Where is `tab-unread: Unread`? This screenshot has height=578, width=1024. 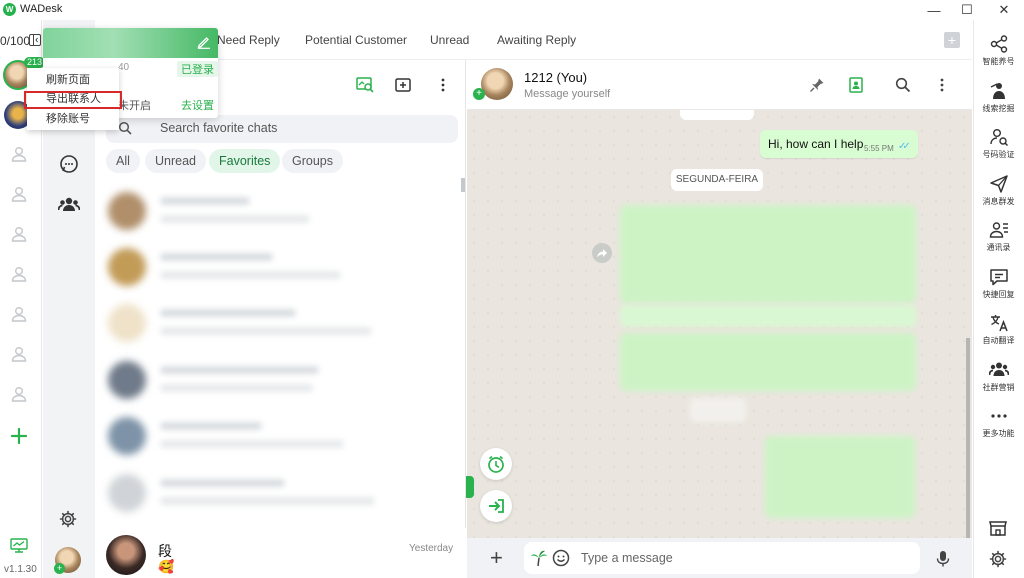
tab-unread: Unread is located at coordinates (449, 40).